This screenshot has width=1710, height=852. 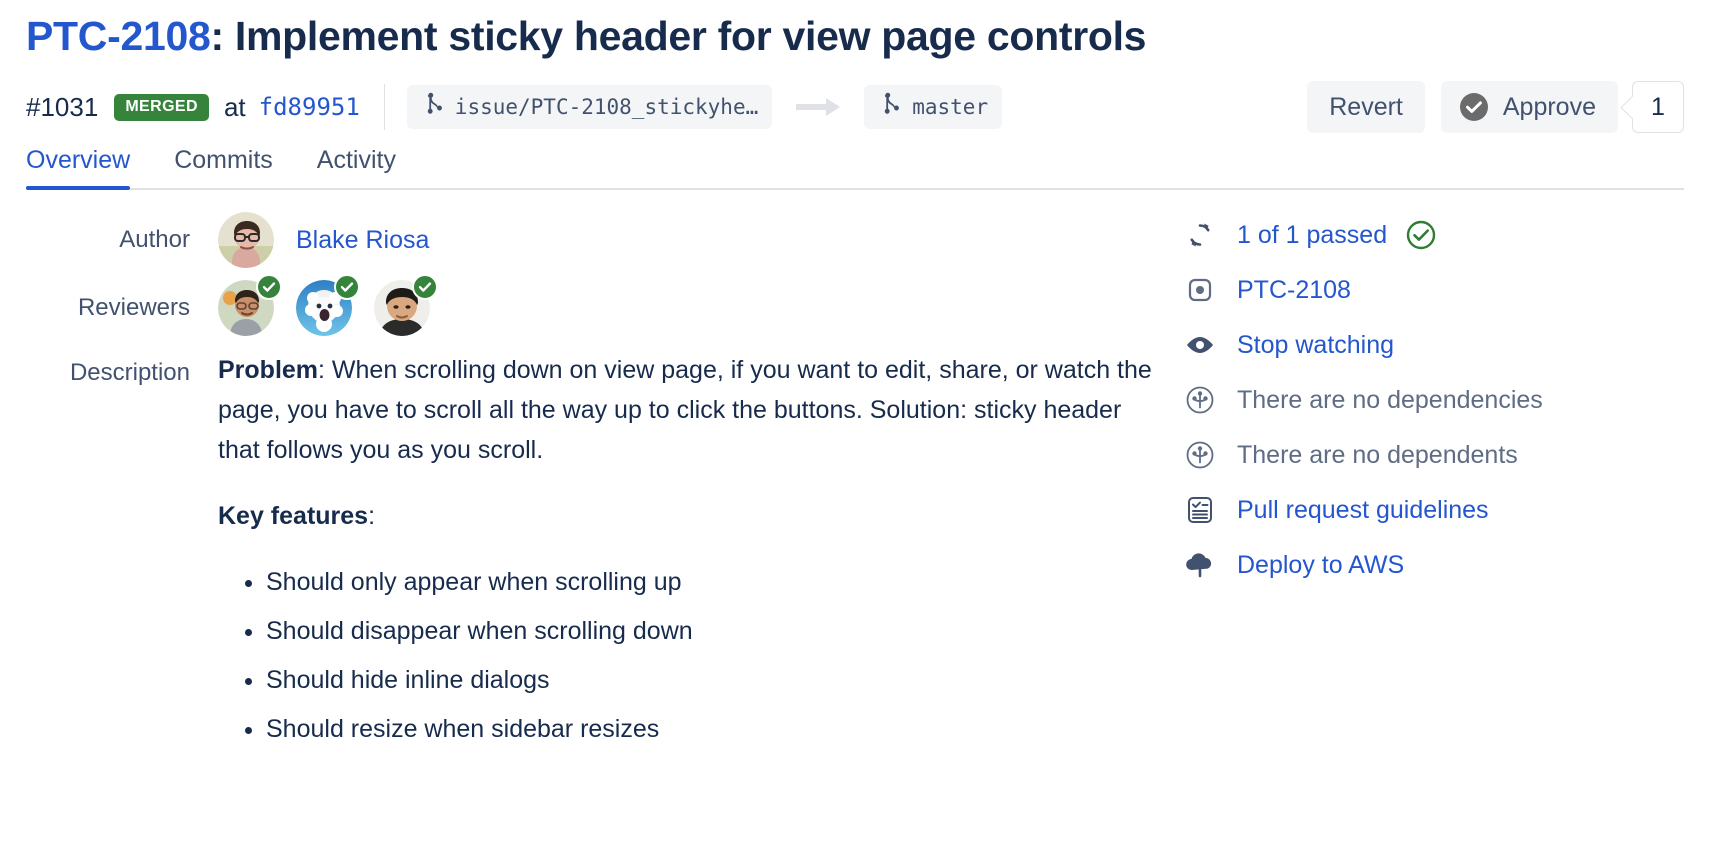 I want to click on sidebar-item-jira-issue: PTC-2108, so click(x=1433, y=290).